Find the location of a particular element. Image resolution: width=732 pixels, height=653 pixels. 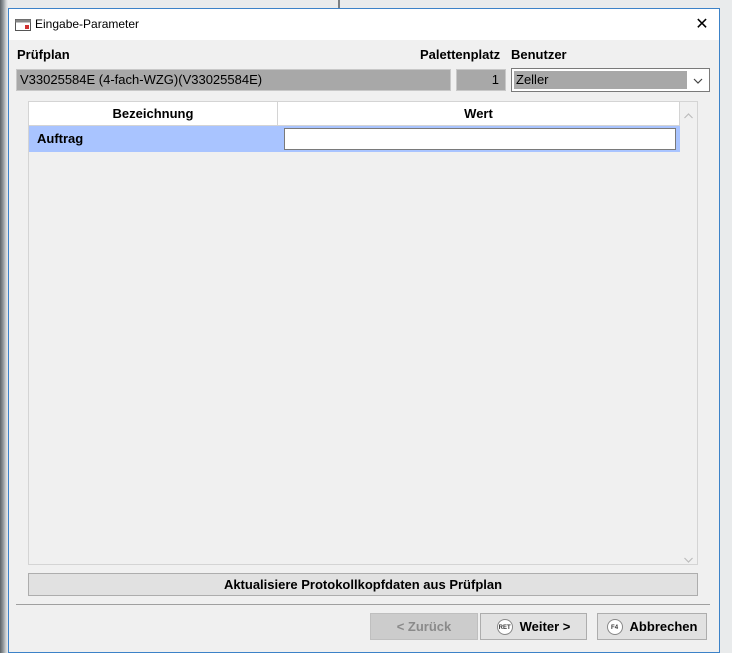

app-window-icon is located at coordinates (23, 24).